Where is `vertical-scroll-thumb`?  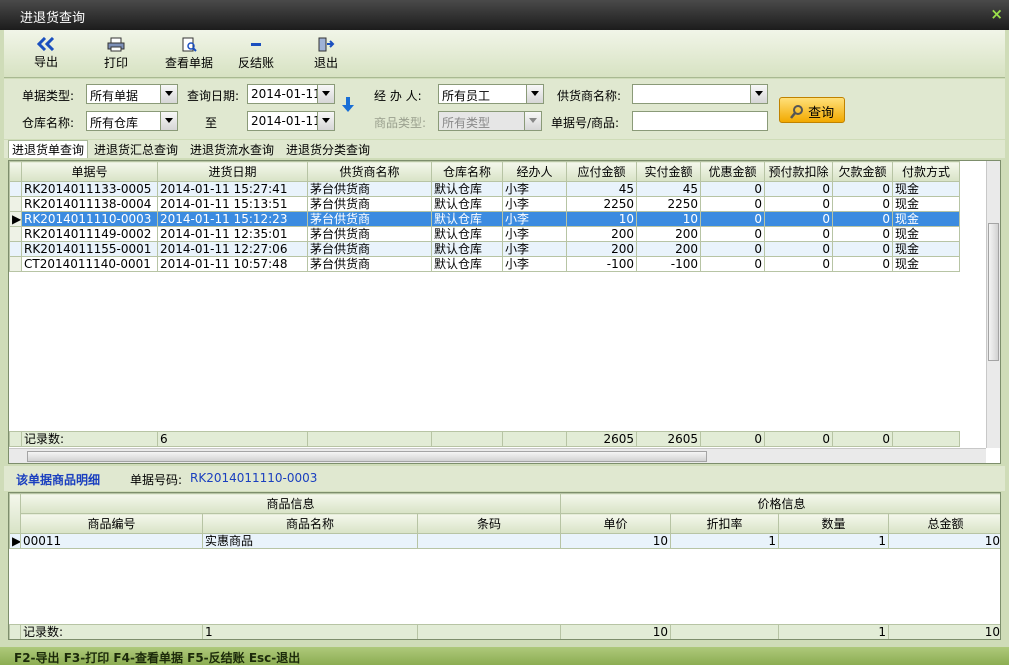 vertical-scroll-thumb is located at coordinates (993, 292).